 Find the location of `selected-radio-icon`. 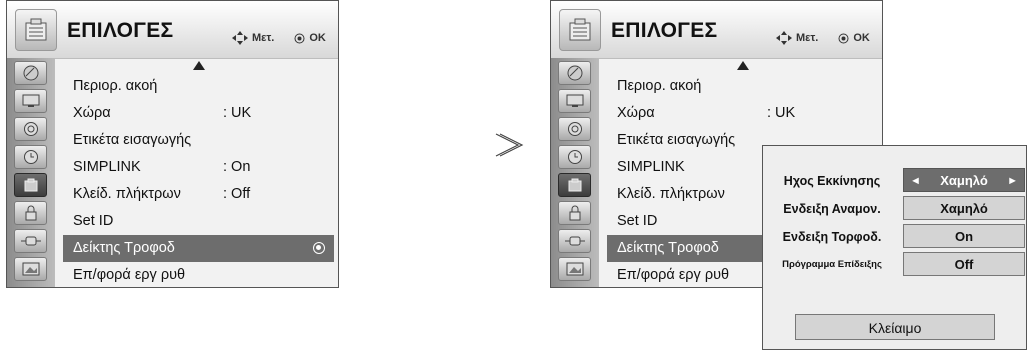

selected-radio-icon is located at coordinates (319, 248).